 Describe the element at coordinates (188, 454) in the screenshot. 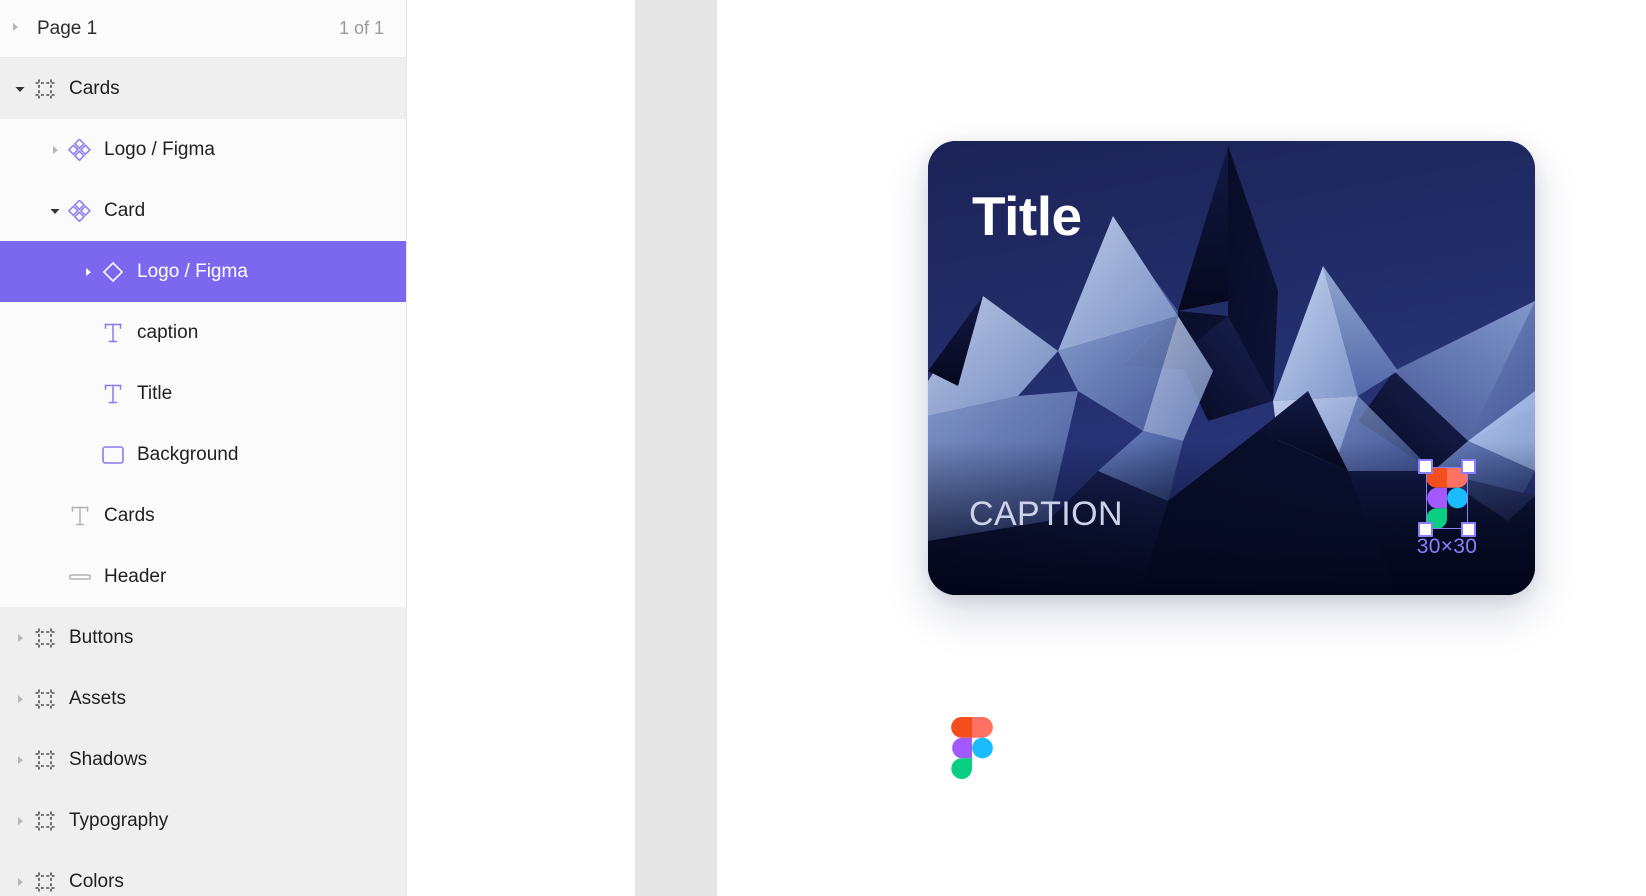

I see `layer-row-label: Background` at that location.